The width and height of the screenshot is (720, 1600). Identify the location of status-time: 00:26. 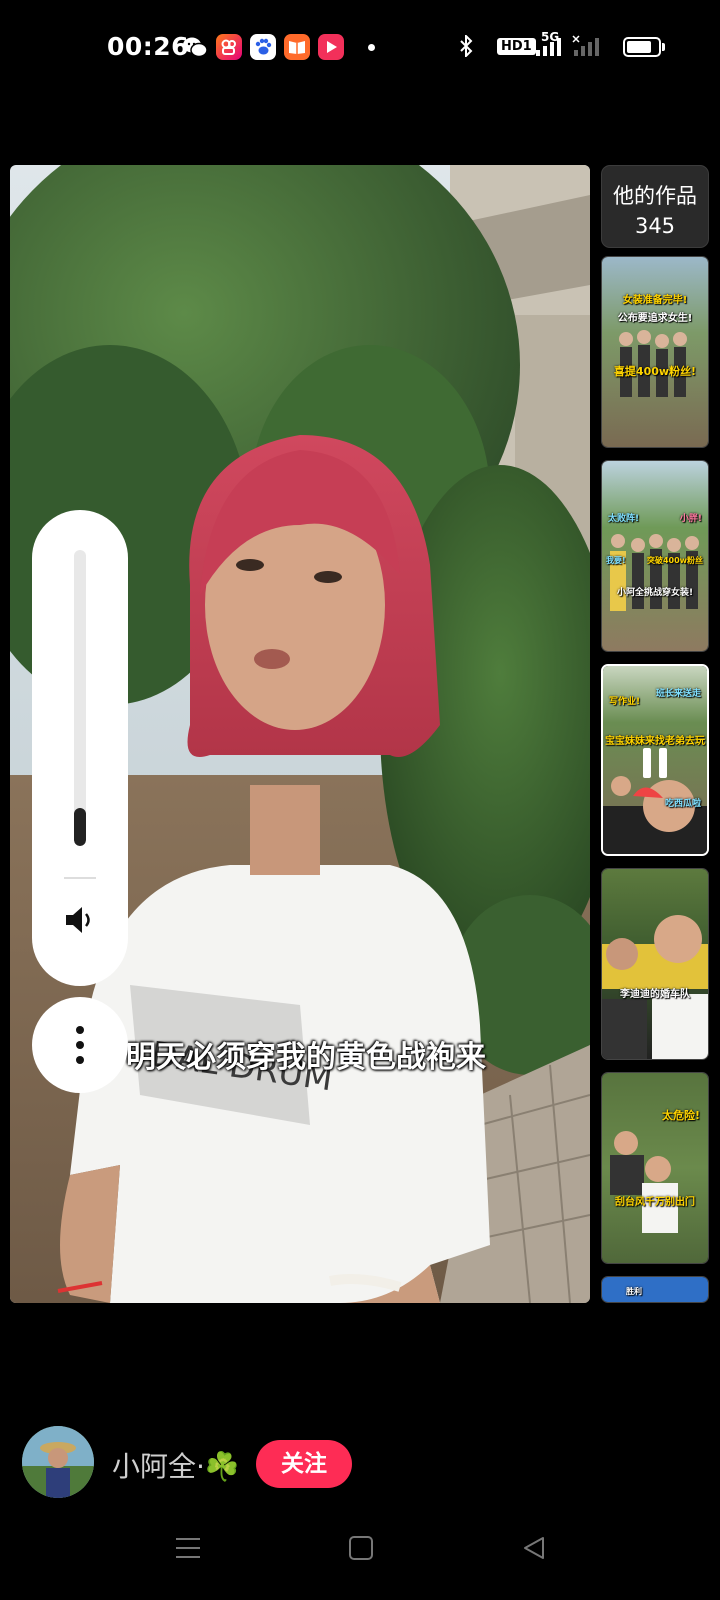
(148, 46).